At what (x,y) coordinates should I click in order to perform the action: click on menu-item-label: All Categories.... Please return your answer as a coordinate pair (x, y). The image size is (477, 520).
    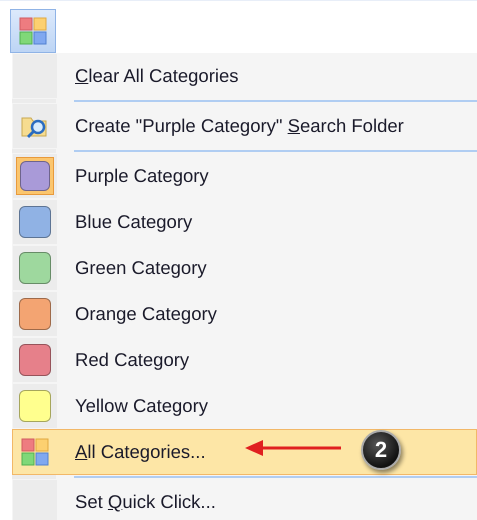
    Looking at the image, I should click on (140, 452).